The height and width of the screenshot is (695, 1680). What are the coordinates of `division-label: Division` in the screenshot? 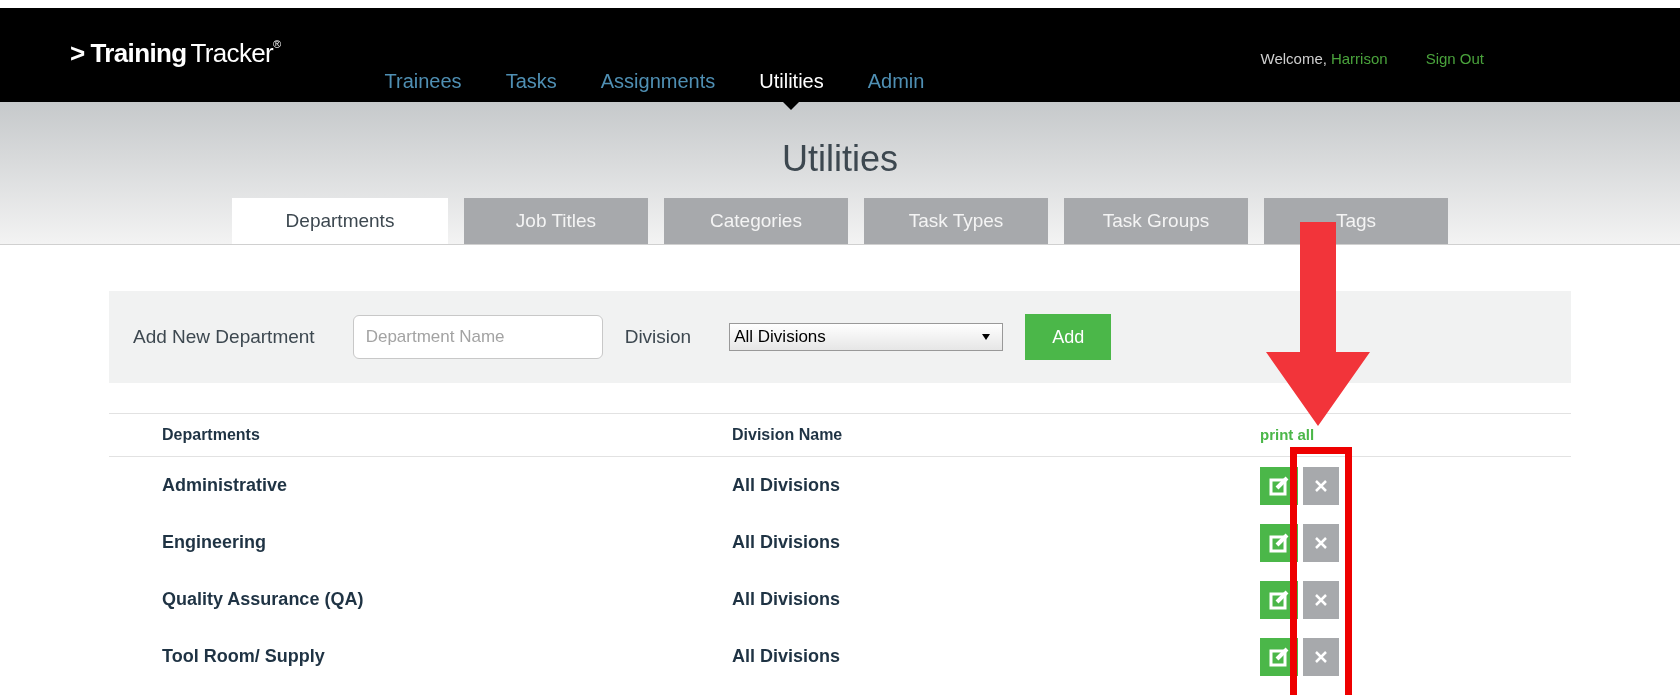 It's located at (658, 336).